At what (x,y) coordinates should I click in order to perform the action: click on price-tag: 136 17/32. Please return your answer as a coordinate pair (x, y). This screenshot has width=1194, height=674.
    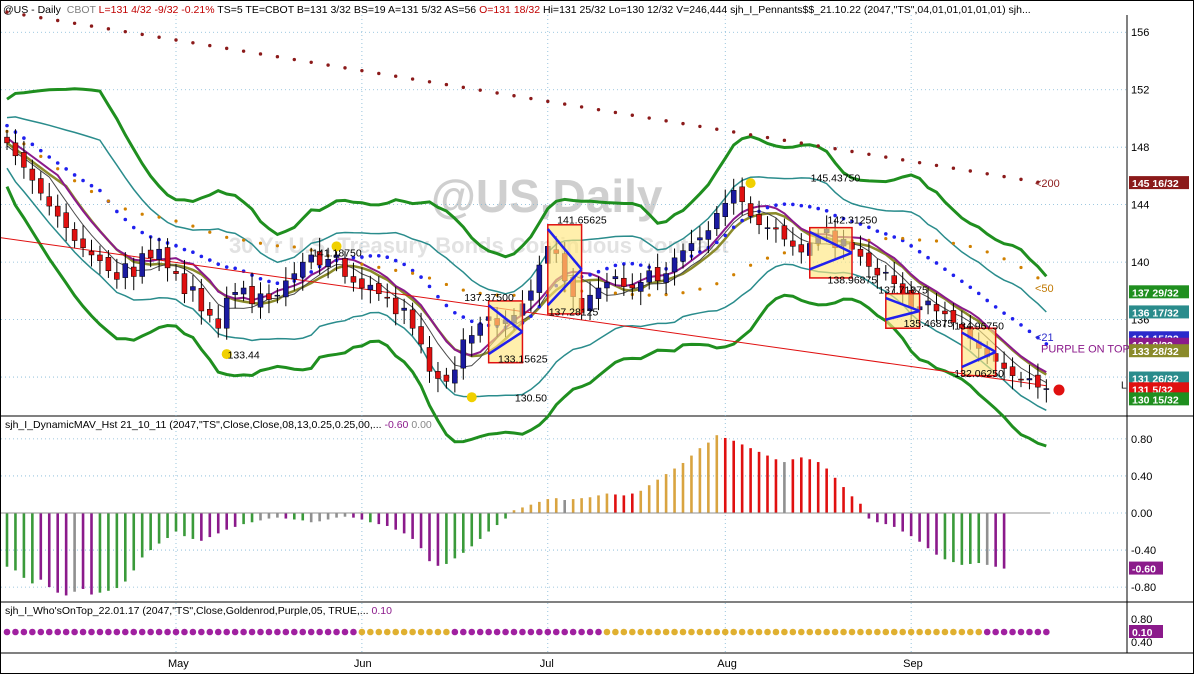
    Looking at the image, I should click on (1155, 313).